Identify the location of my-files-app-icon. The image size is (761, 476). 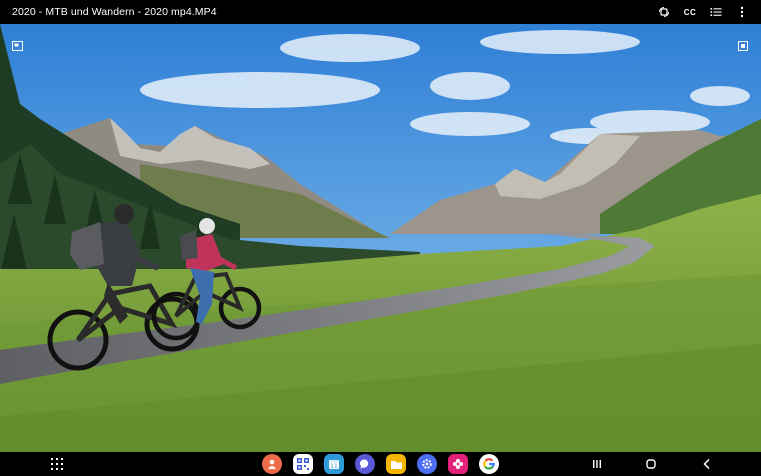
(396, 464).